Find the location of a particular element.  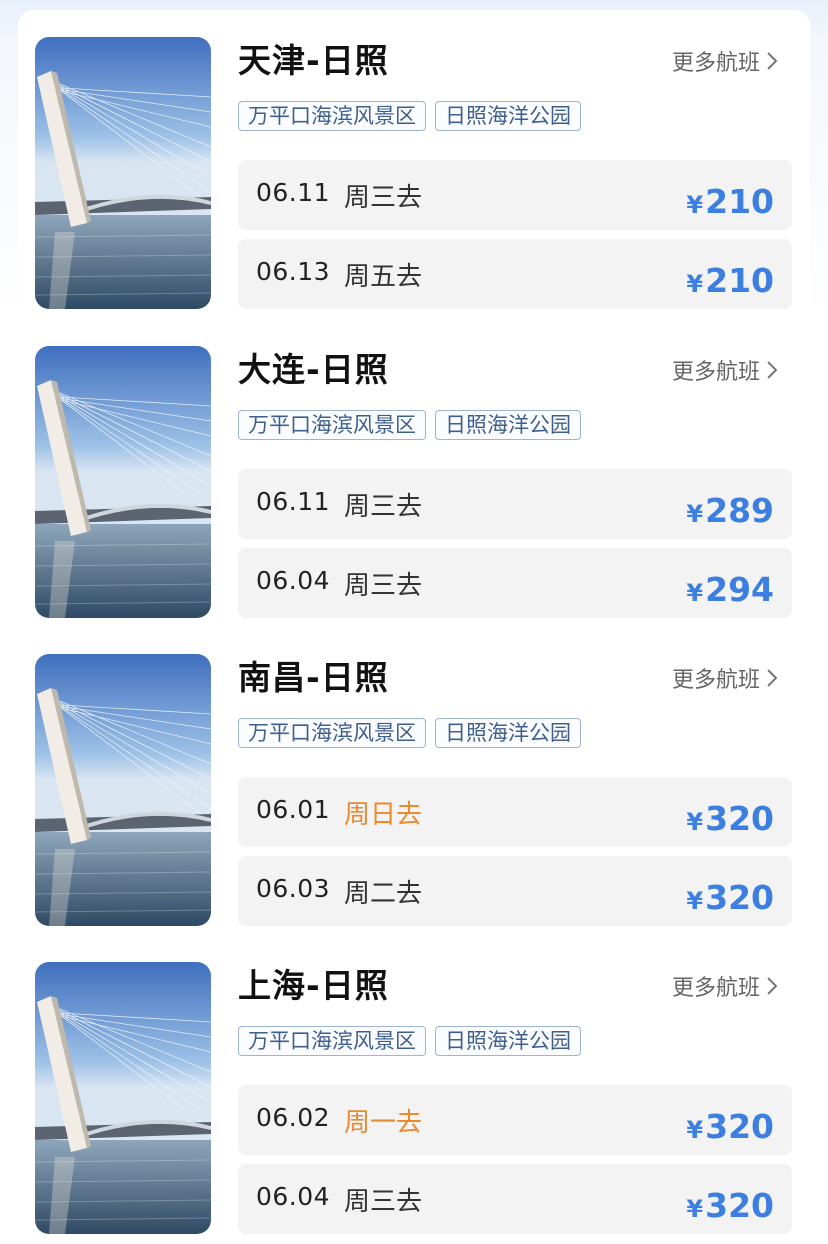

price-value: 294 is located at coordinates (739, 589).